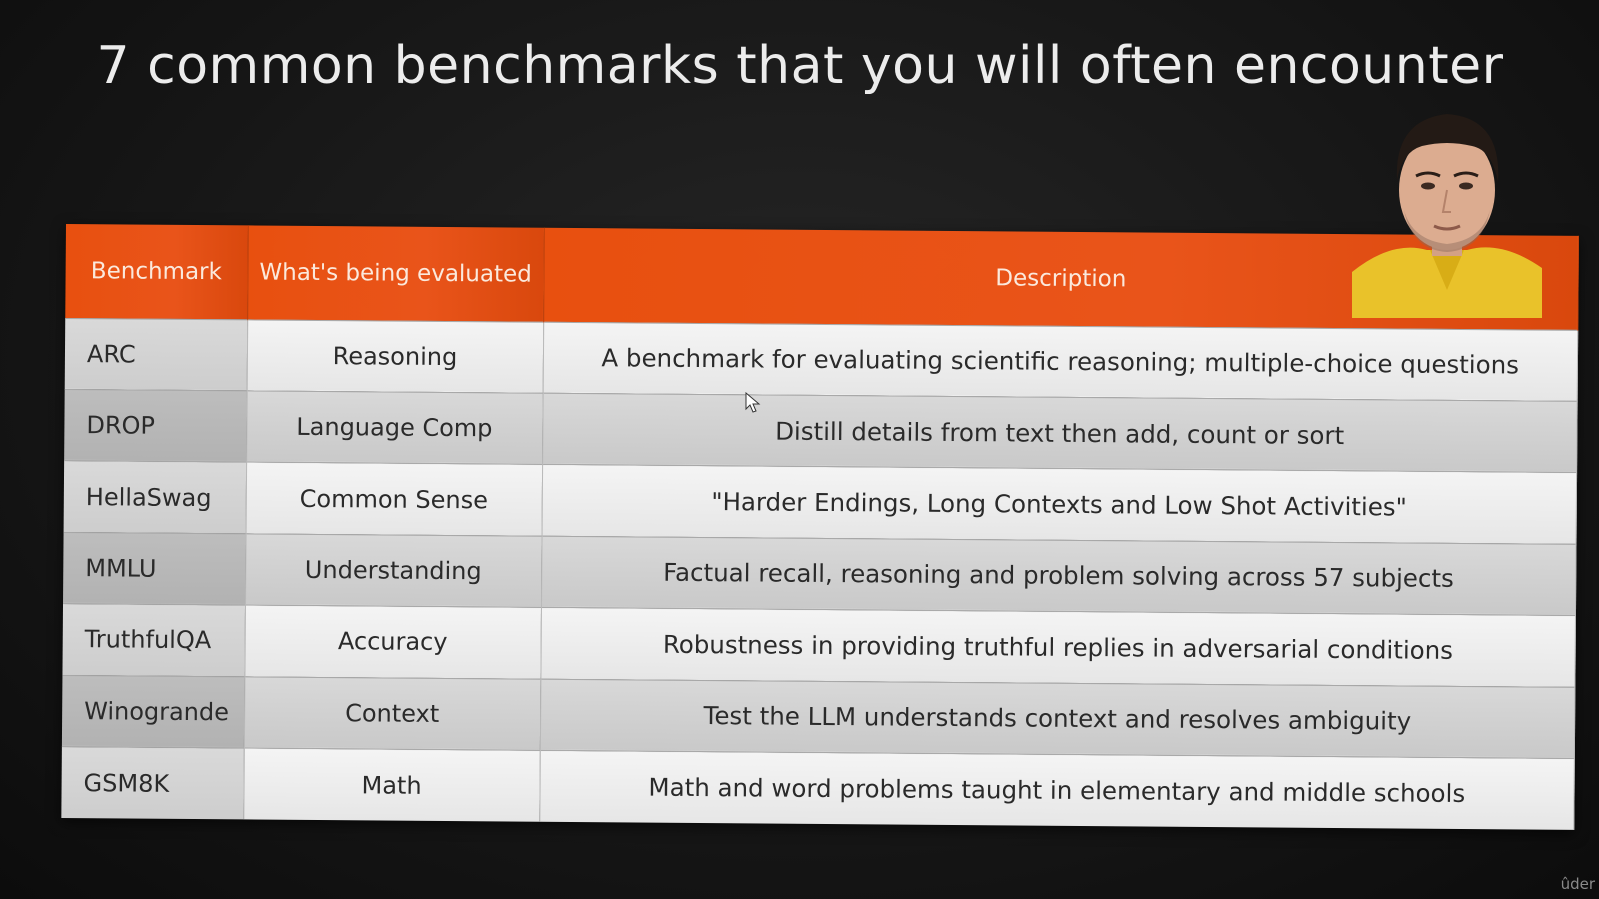 This screenshot has height=899, width=1599. I want to click on header-benchmark: Benchmark, so click(156, 272).